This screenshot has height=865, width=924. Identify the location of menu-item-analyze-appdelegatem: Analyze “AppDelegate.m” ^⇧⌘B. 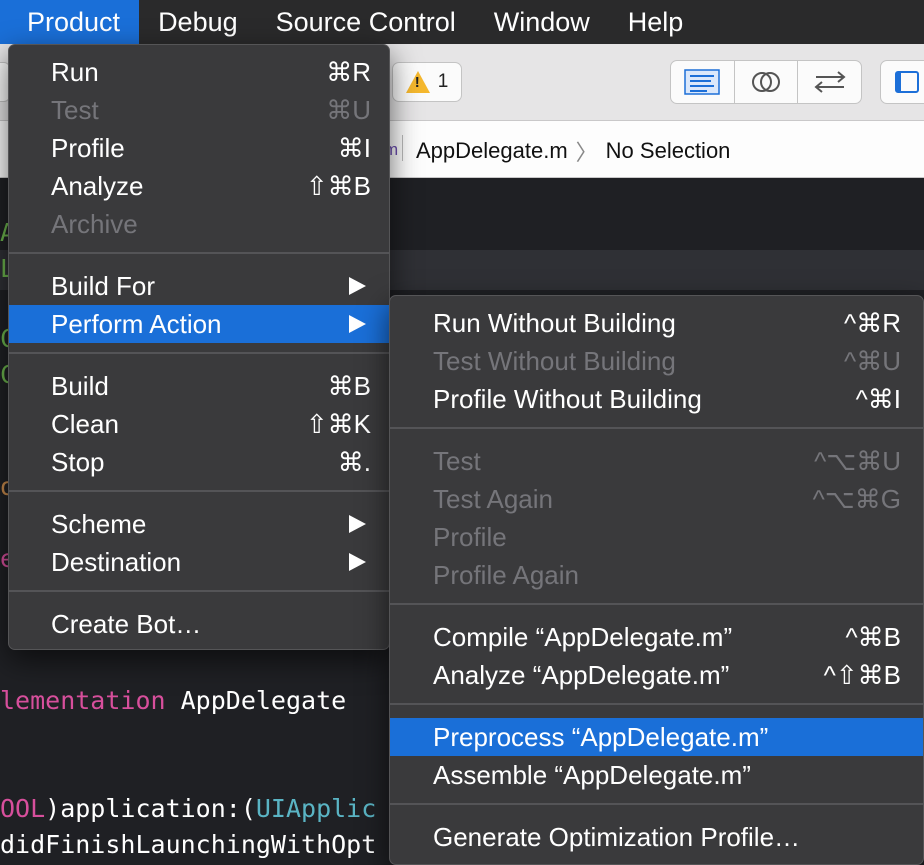
(656, 675).